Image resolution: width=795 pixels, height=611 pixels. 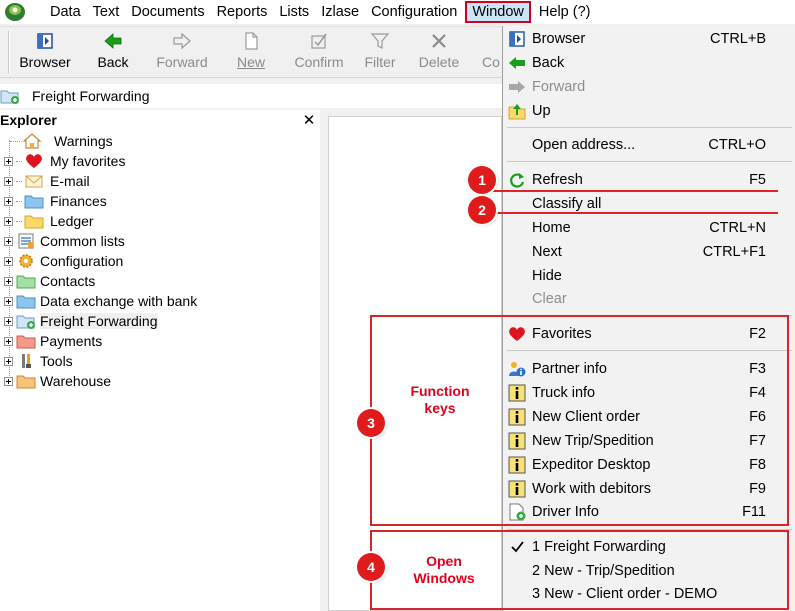 I want to click on menu-documents: Documents, so click(x=167, y=12).